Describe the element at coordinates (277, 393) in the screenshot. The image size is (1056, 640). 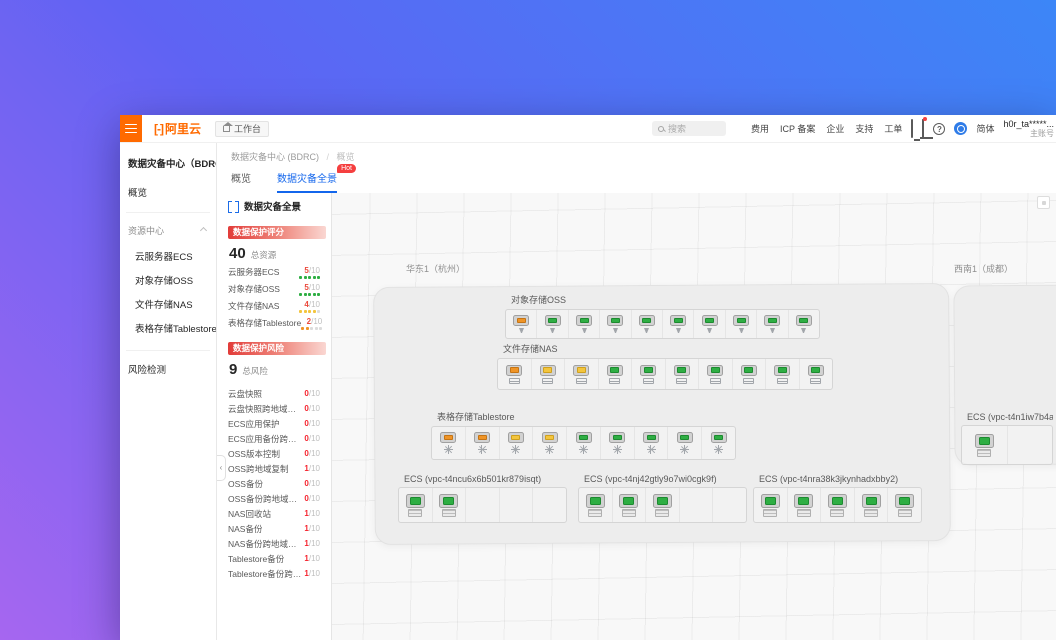
I see `risk-row: 云盘快照 0/10` at that location.